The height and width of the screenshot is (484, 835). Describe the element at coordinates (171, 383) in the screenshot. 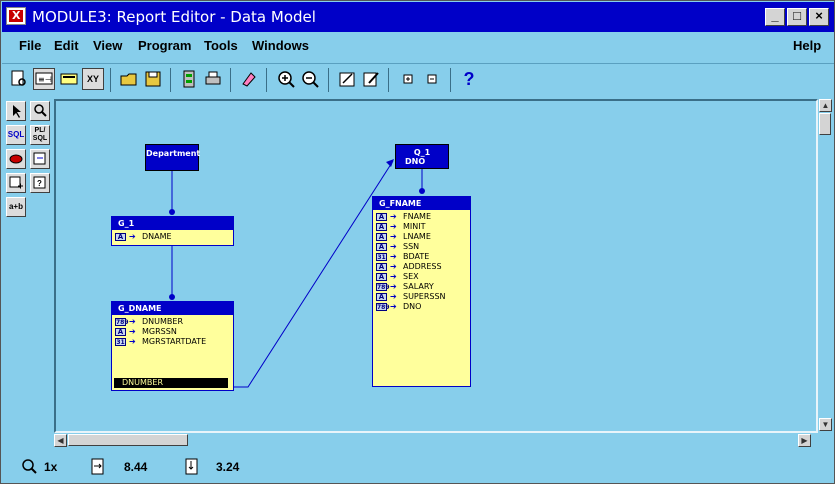

I see `link-column-bar: DNUMBER` at that location.